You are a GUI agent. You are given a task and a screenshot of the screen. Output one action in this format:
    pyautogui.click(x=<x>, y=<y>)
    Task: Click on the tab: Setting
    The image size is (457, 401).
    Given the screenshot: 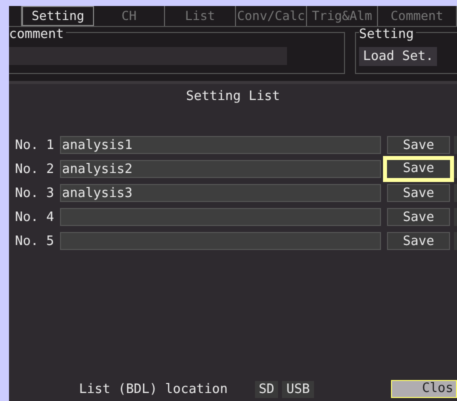 What is the action you would take?
    pyautogui.click(x=58, y=16)
    